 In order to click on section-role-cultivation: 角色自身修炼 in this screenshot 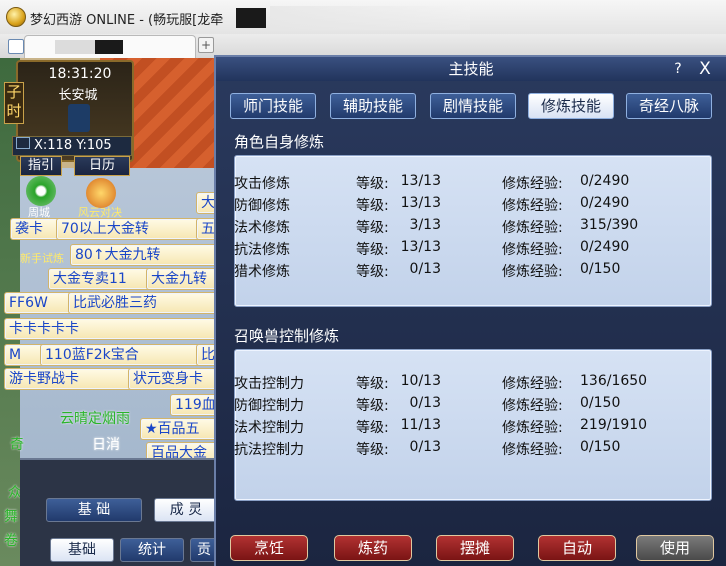, I will do `click(279, 142)`.